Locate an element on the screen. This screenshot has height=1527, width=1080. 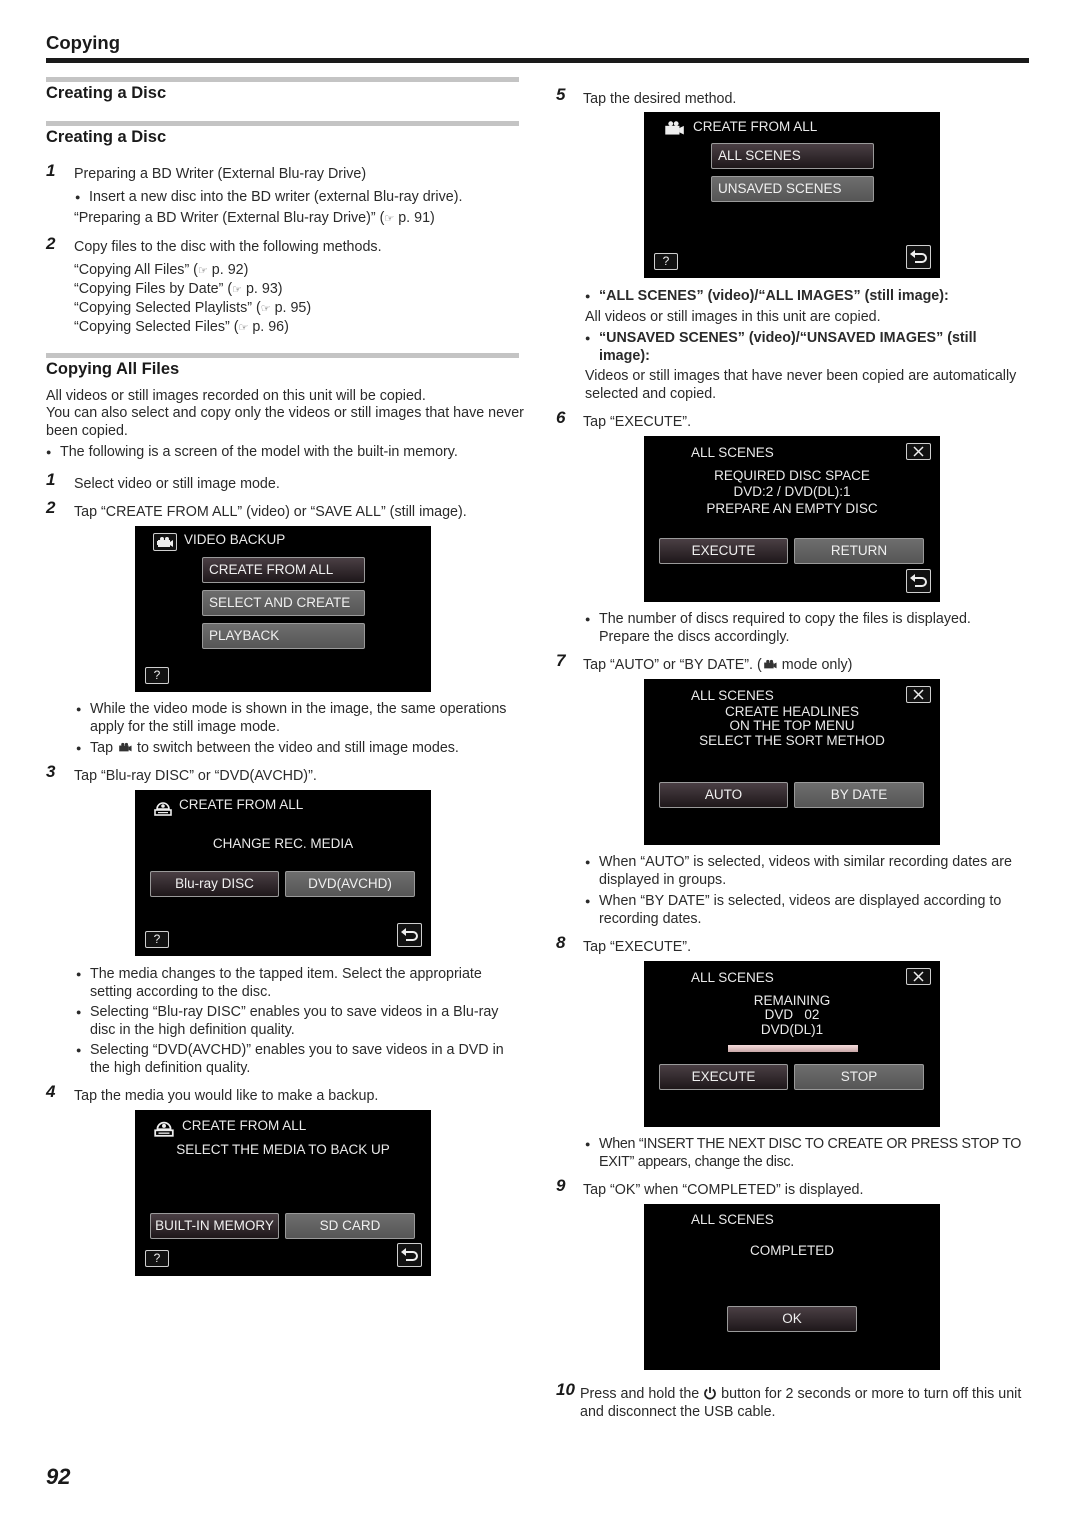
screen-line: DVD:2 / DVD(DL):1 is located at coordinates (792, 491).